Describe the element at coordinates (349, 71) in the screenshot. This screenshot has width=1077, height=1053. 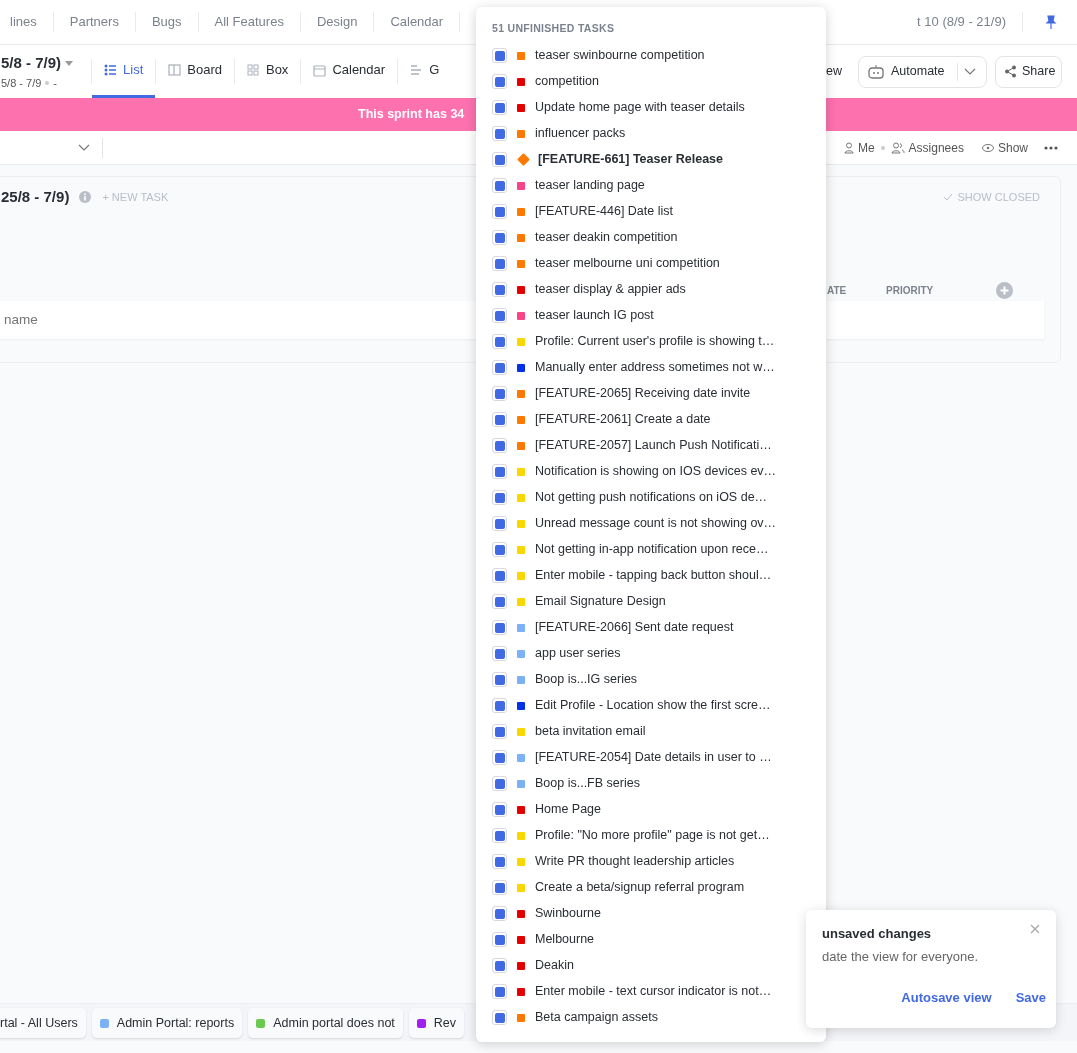
I see `view-tab: Calendar` at that location.